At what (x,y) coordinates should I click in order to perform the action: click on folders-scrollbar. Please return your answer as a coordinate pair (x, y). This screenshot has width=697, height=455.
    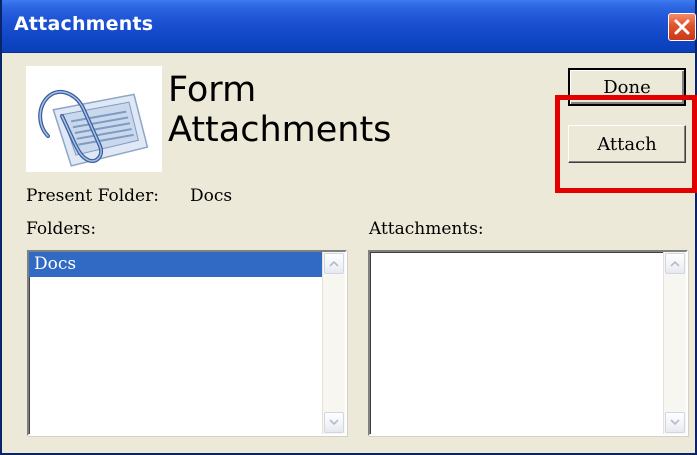
    Looking at the image, I should click on (333, 343).